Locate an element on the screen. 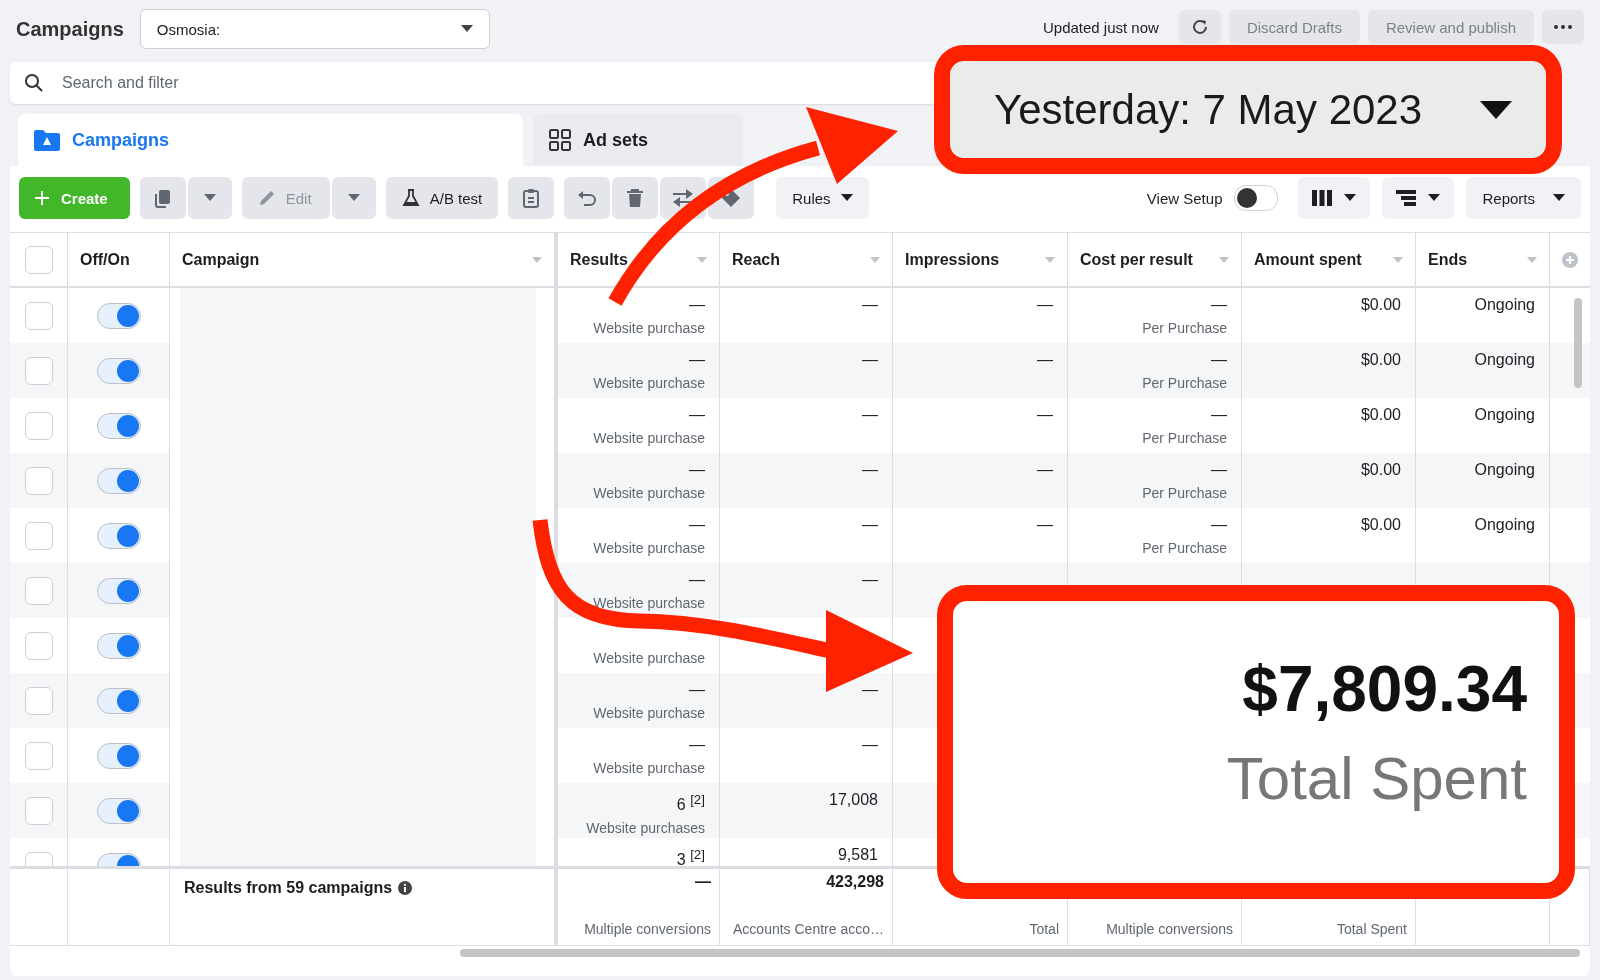 The image size is (1600, 980). column-header: Results is located at coordinates (599, 259).